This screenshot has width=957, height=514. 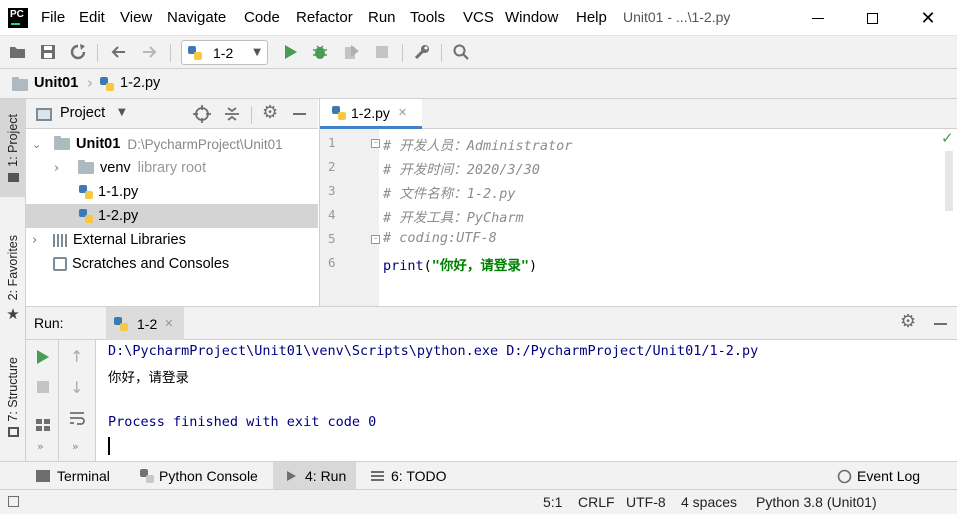 I want to click on editor-scrollbar, so click(x=949, y=181).